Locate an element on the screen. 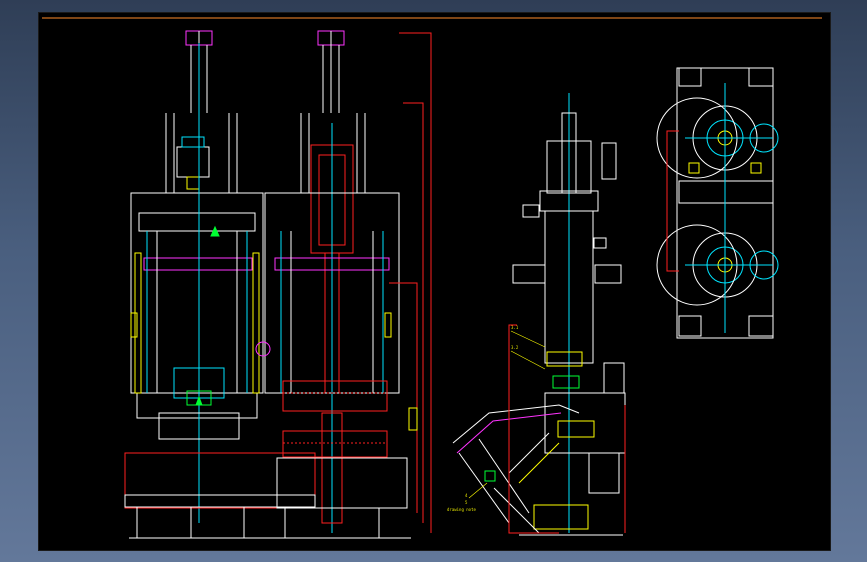 The width and height of the screenshot is (867, 562). top-view is located at coordinates (717, 203).